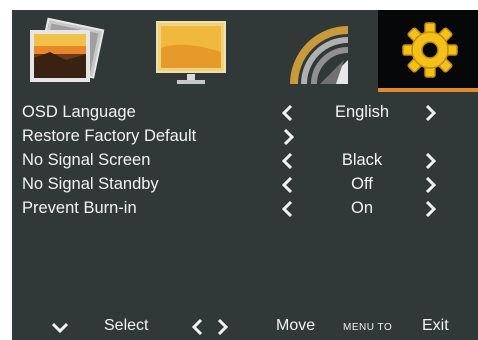 Image resolution: width=478 pixels, height=340 pixels. I want to click on menu-row-label: Restore Factory Default, so click(109, 136).